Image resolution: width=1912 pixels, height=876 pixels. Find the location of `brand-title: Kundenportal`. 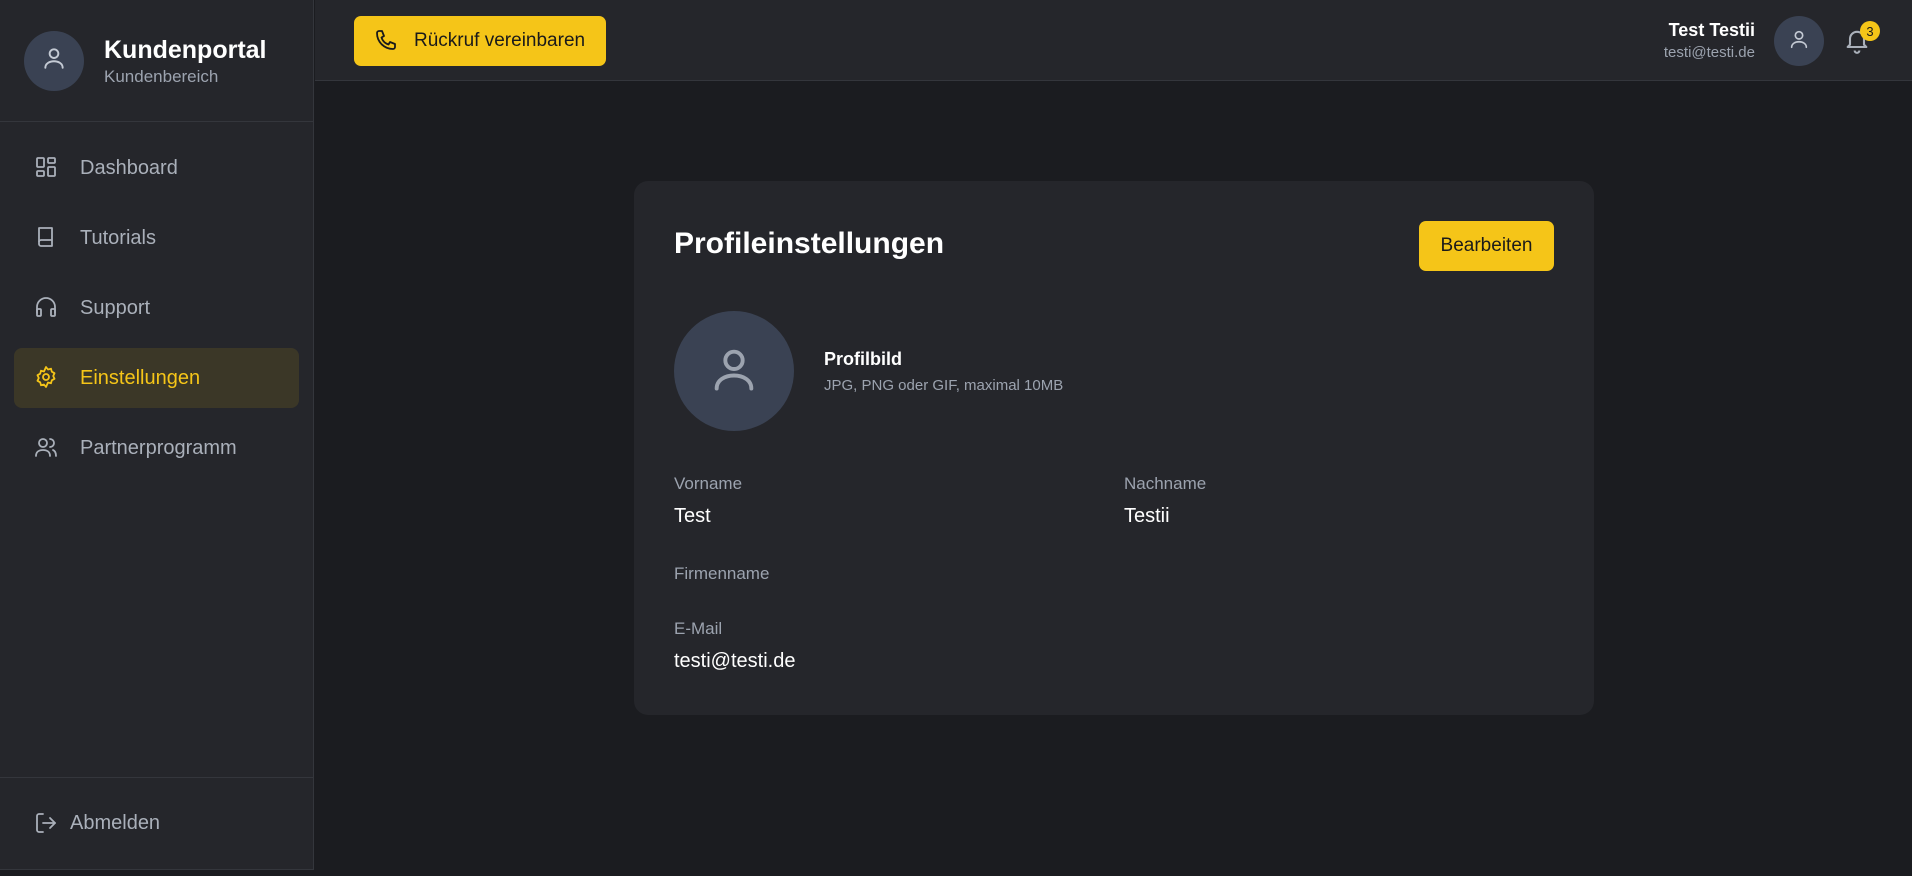

brand-title: Kundenportal is located at coordinates (185, 49).